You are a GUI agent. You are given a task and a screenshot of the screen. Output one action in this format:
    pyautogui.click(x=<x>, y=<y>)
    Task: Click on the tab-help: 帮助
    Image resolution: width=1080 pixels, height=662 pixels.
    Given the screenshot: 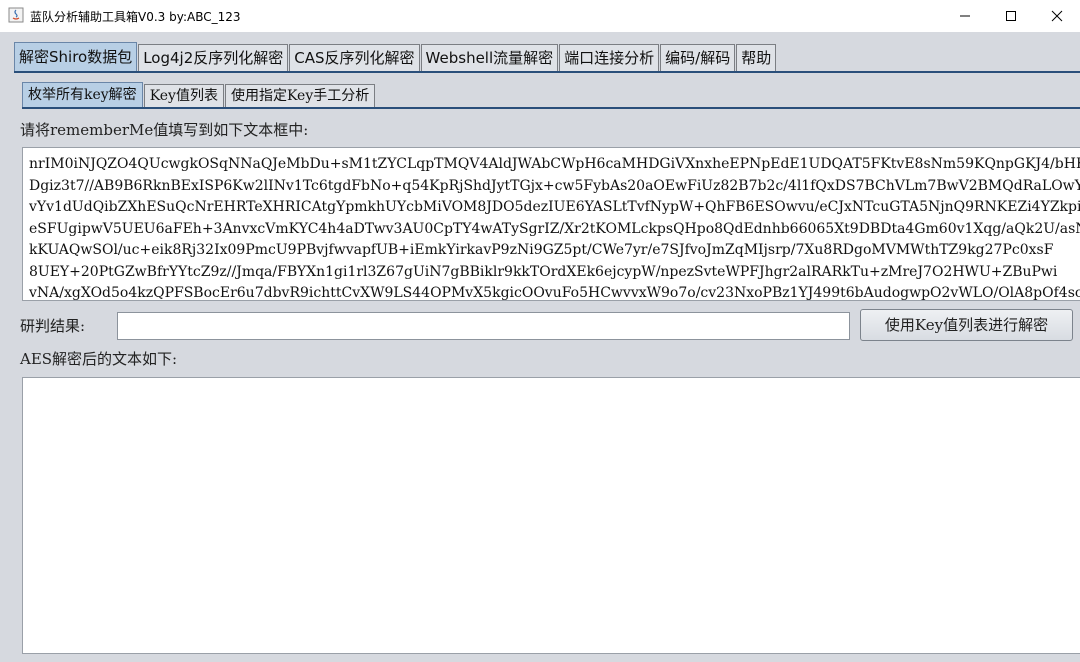 What is the action you would take?
    pyautogui.click(x=756, y=57)
    